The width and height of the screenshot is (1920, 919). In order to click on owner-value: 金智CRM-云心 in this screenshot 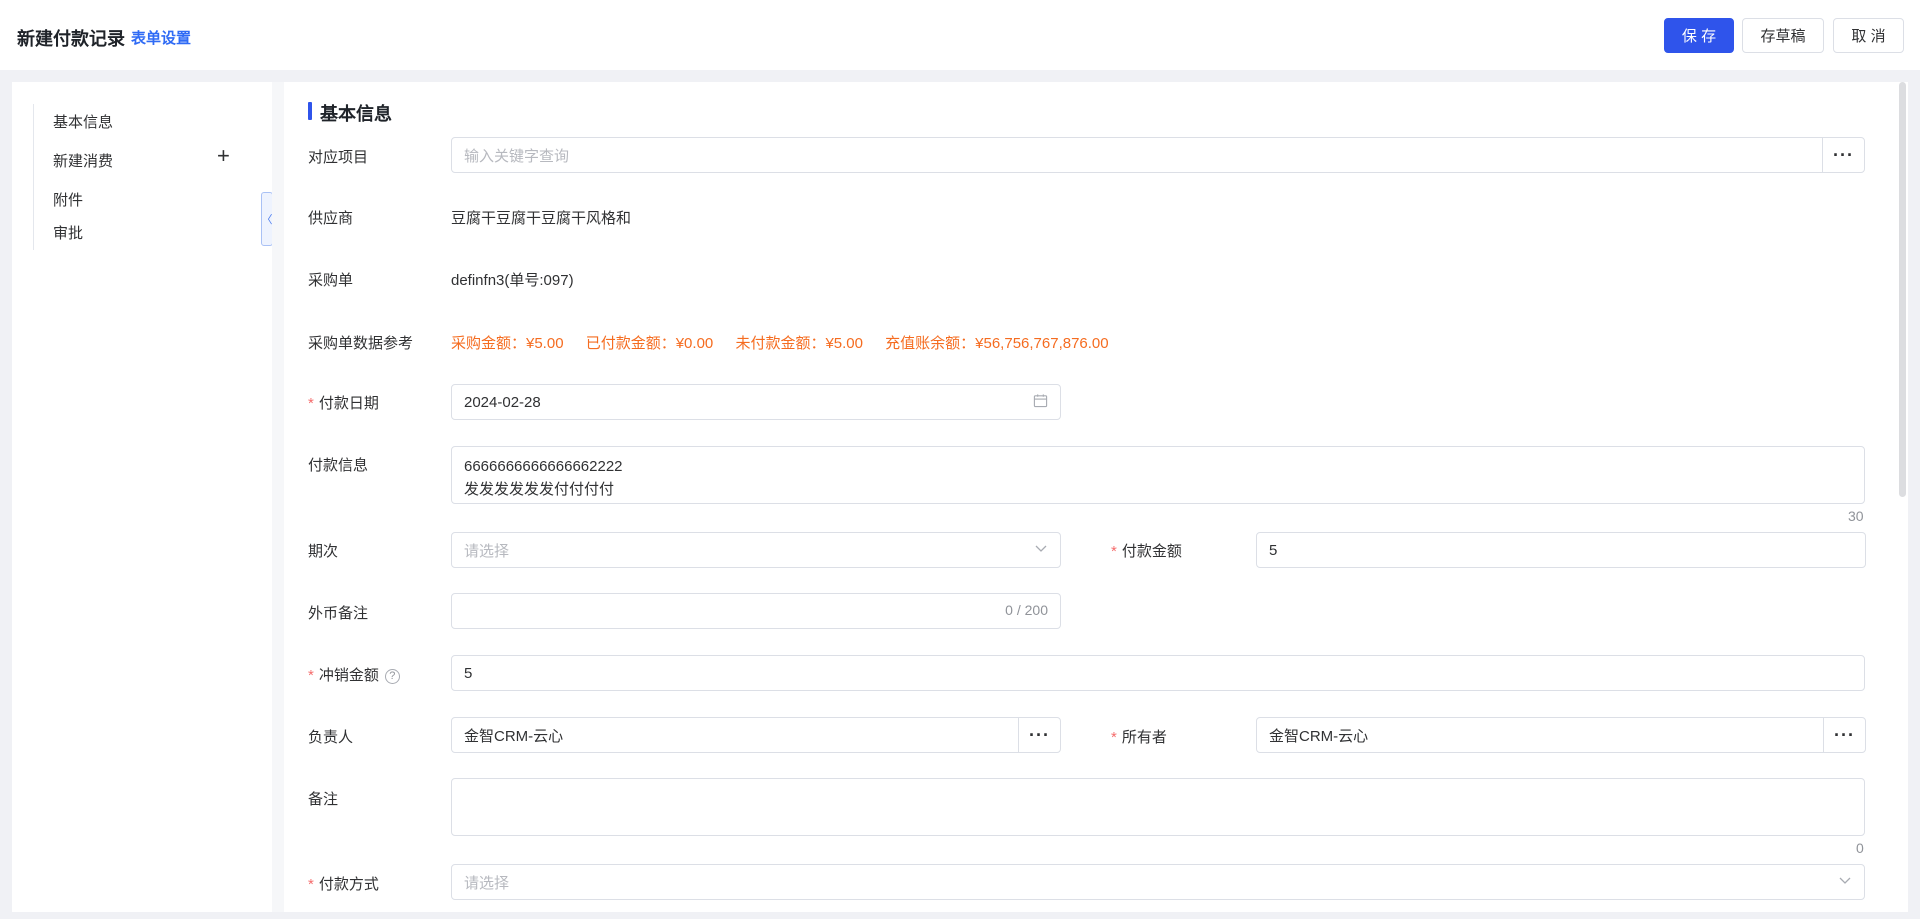, I will do `click(1319, 736)`.